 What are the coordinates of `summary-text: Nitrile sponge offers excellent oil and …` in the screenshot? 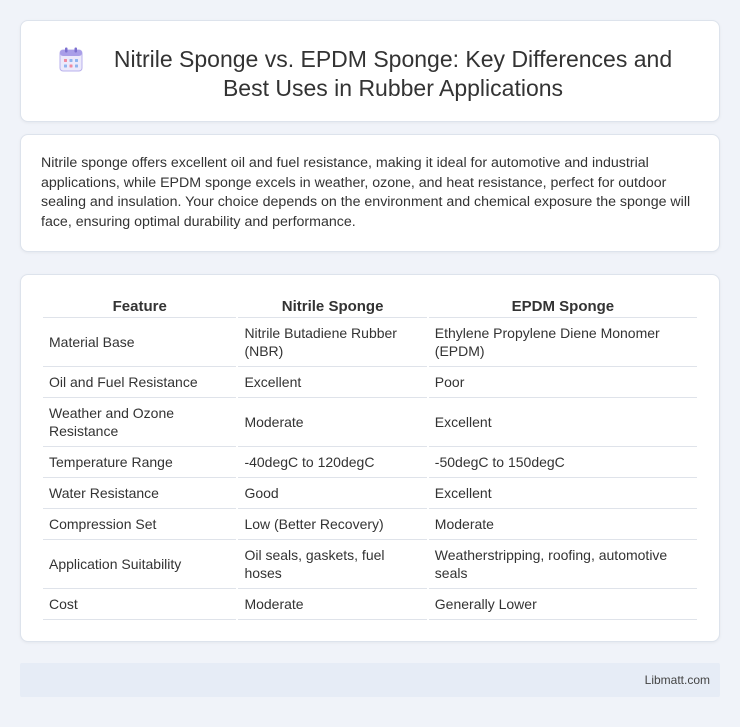 It's located at (366, 192).